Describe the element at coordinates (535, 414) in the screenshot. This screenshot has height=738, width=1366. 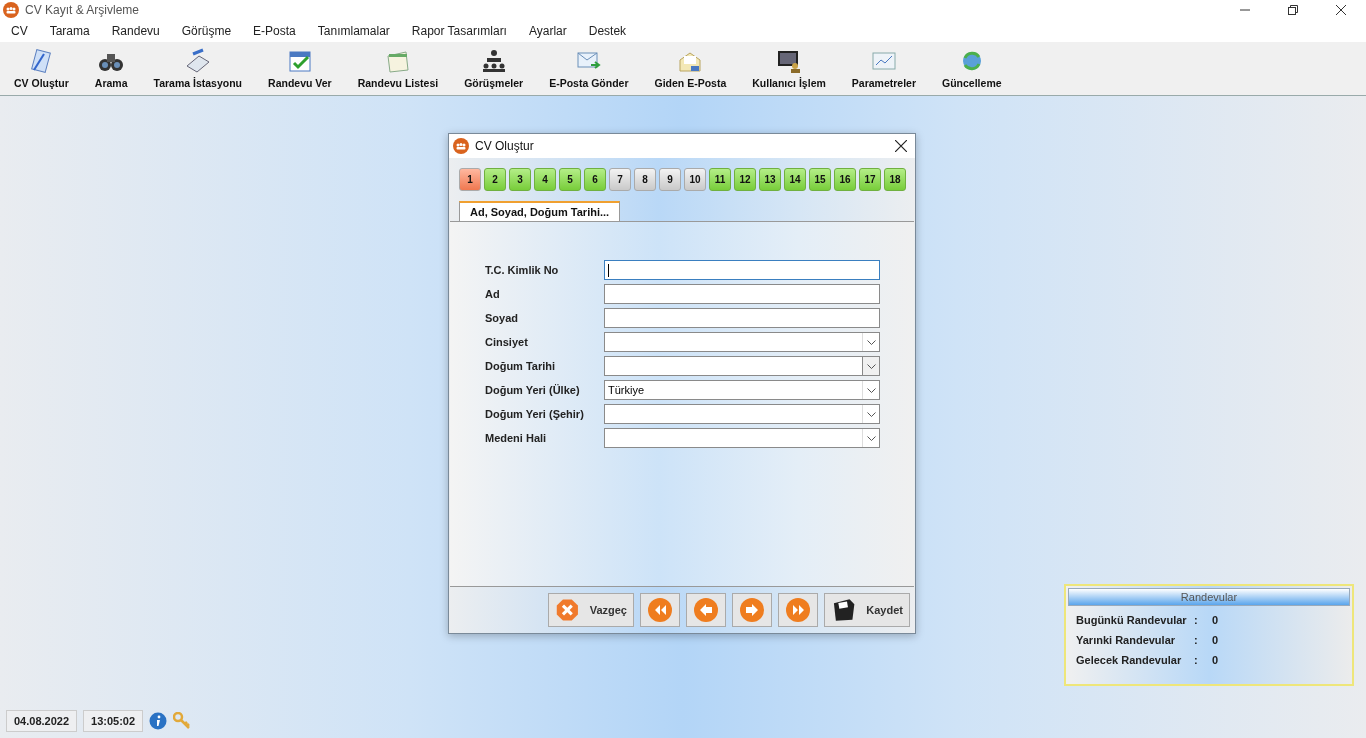
I see `field-label: Doğum Yeri (Şehir)` at that location.